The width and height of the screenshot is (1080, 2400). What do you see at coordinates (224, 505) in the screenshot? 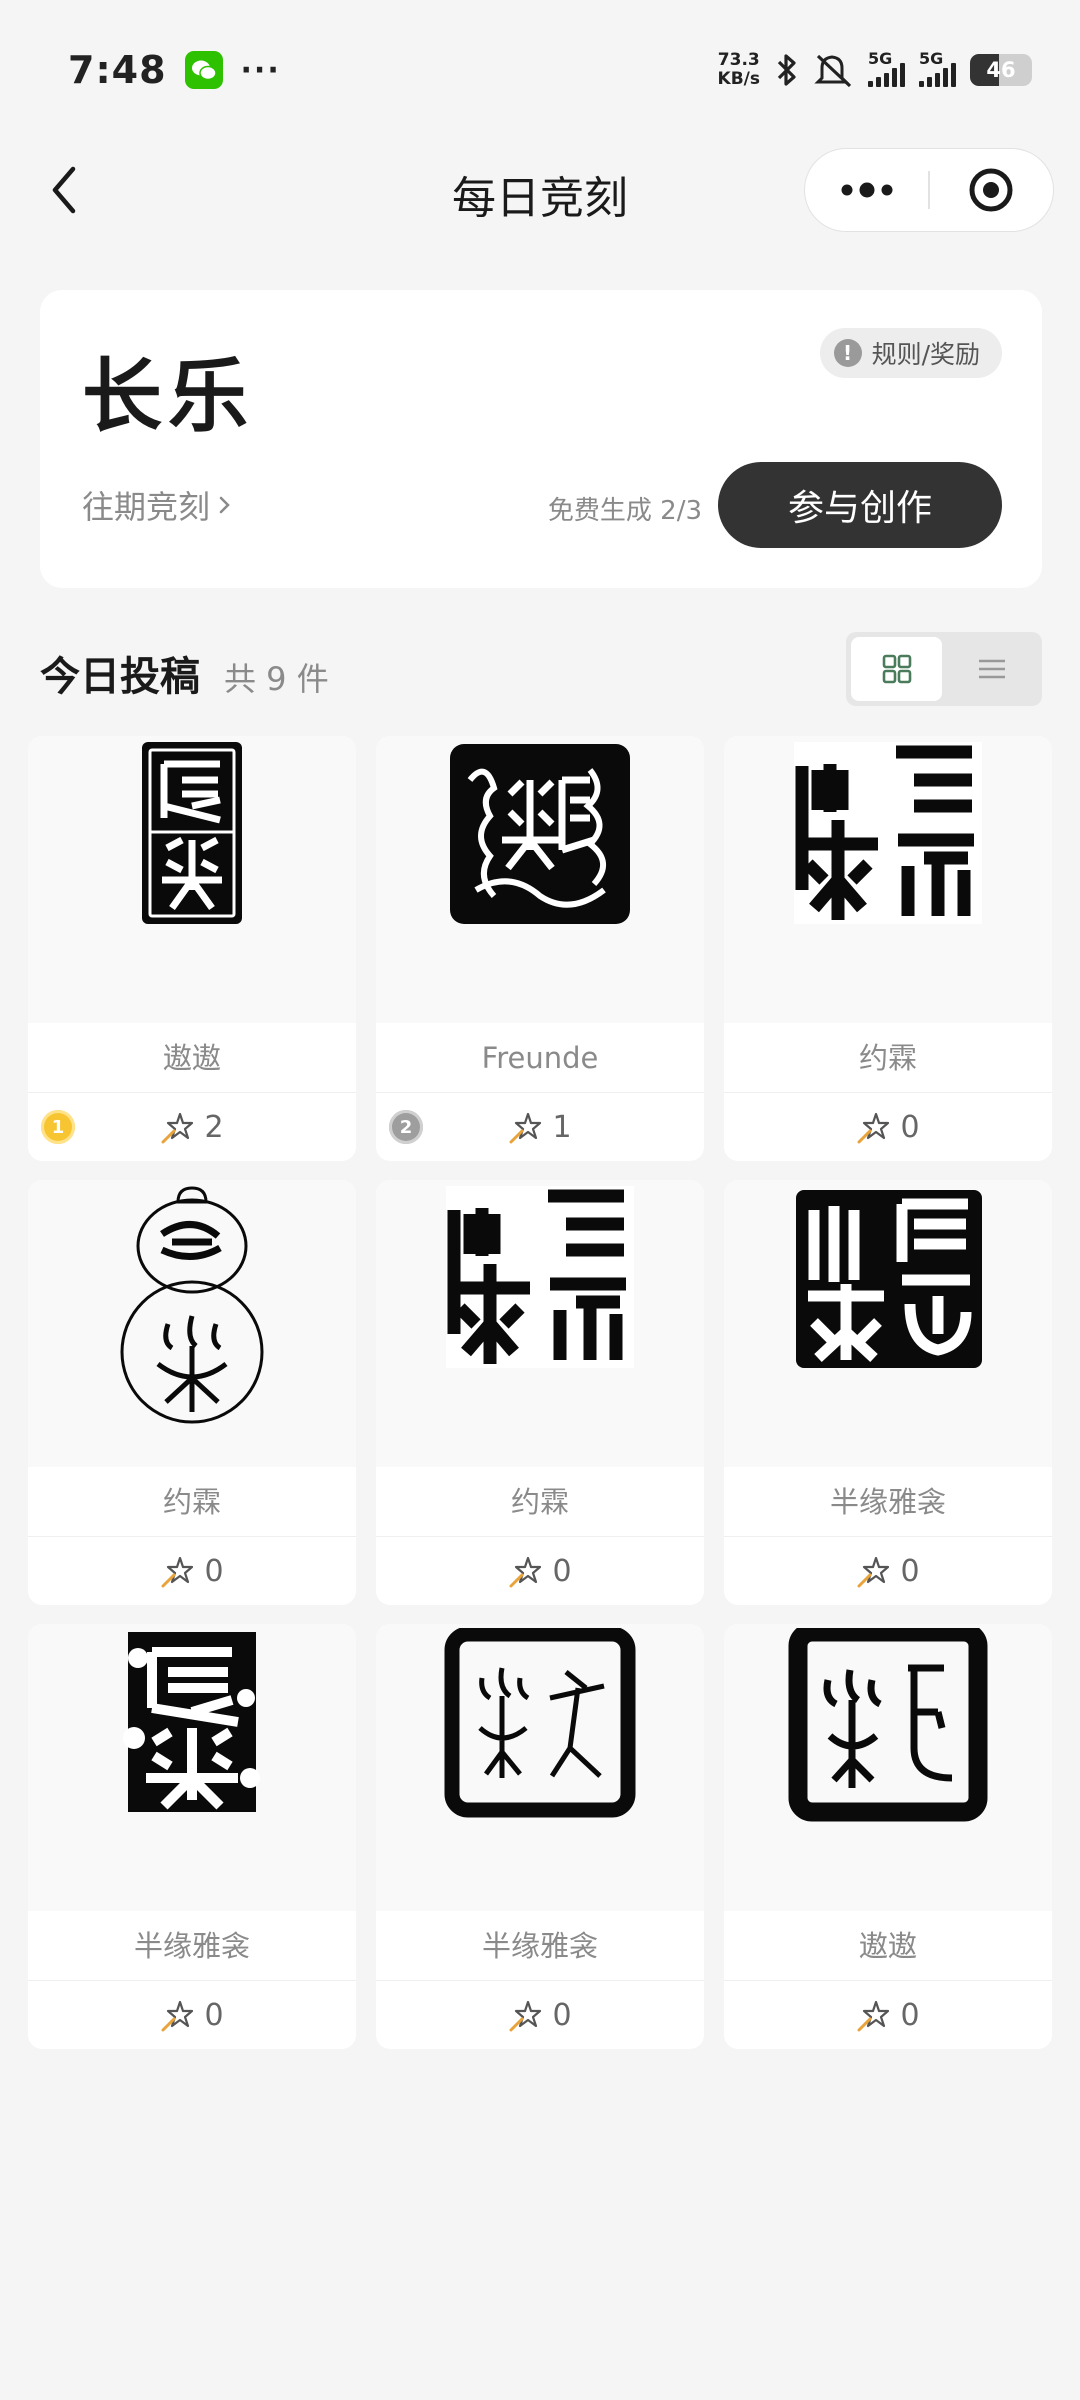
I see `chevron-right-icon` at bounding box center [224, 505].